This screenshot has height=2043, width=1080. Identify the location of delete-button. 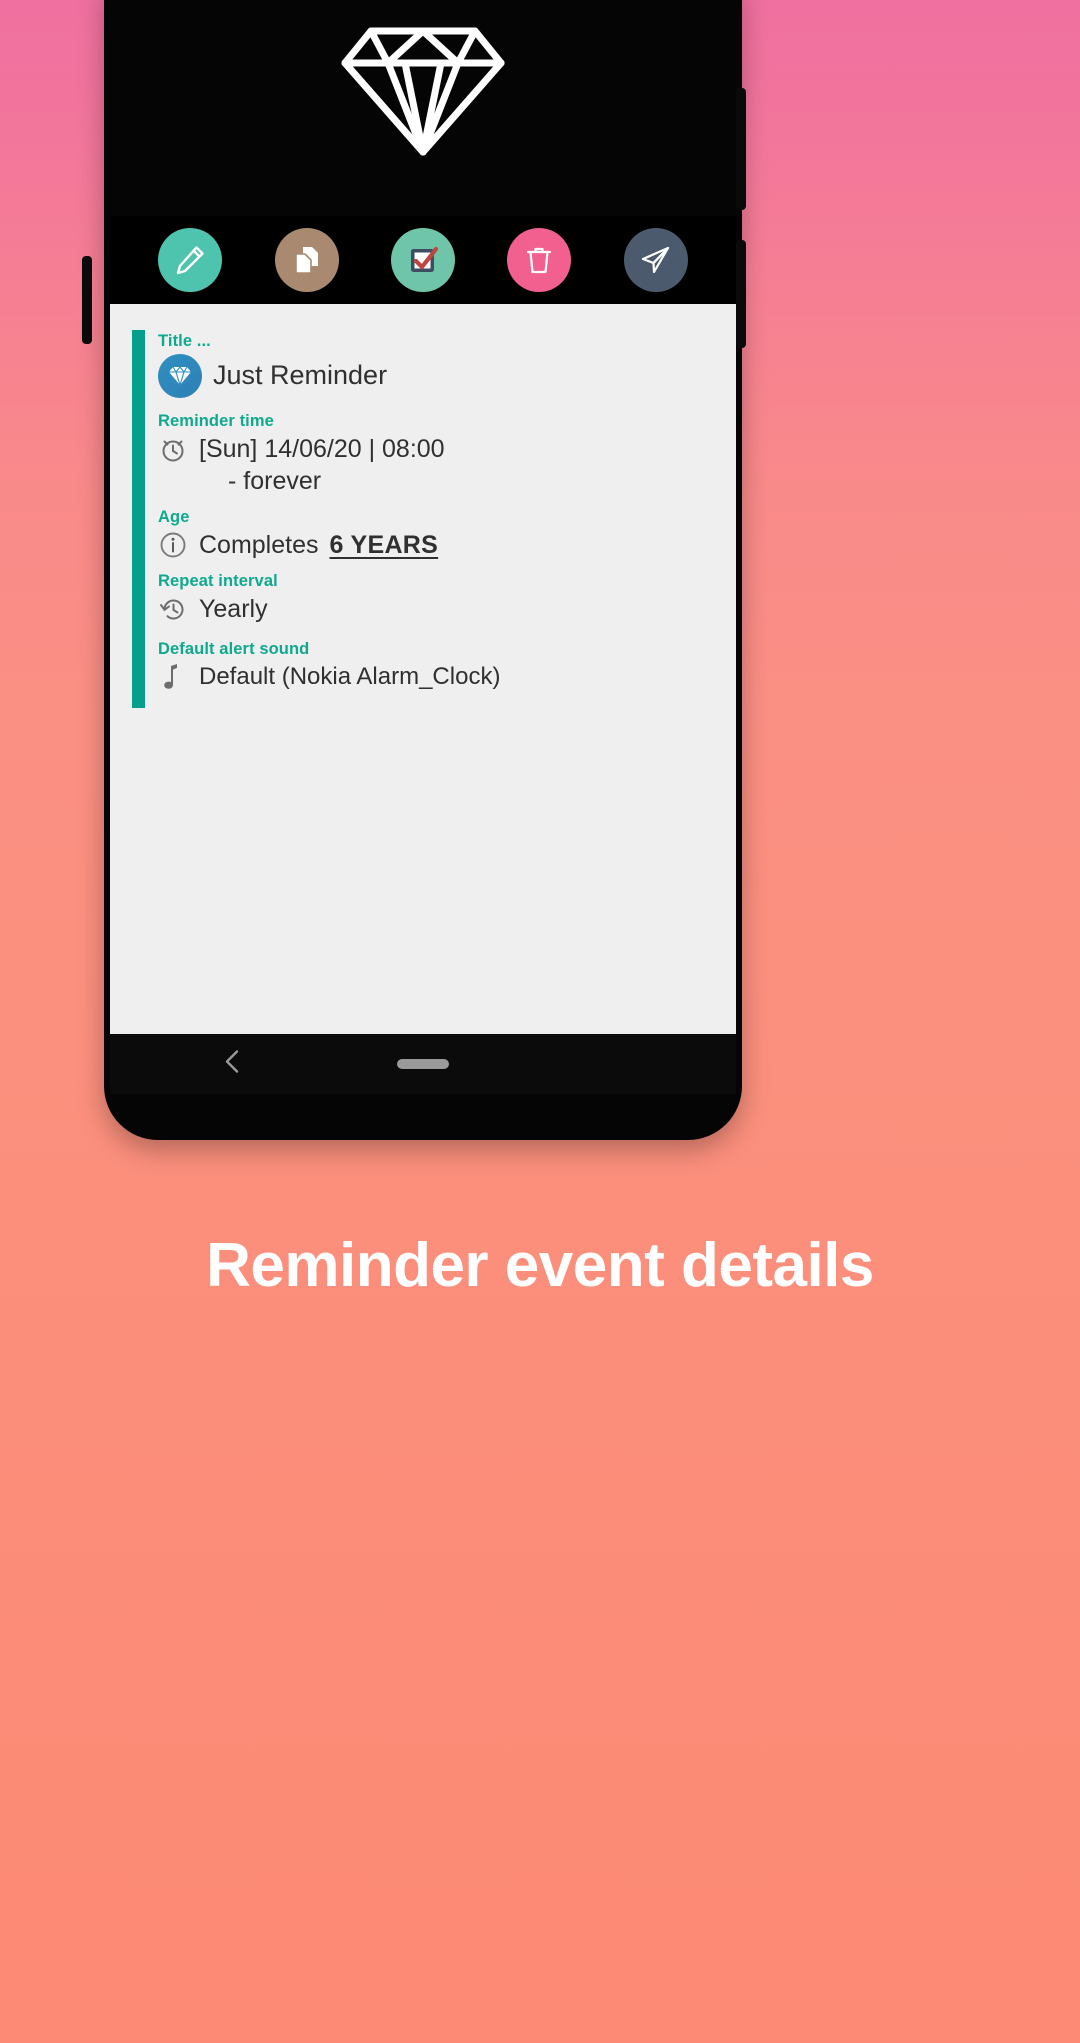
(539, 260).